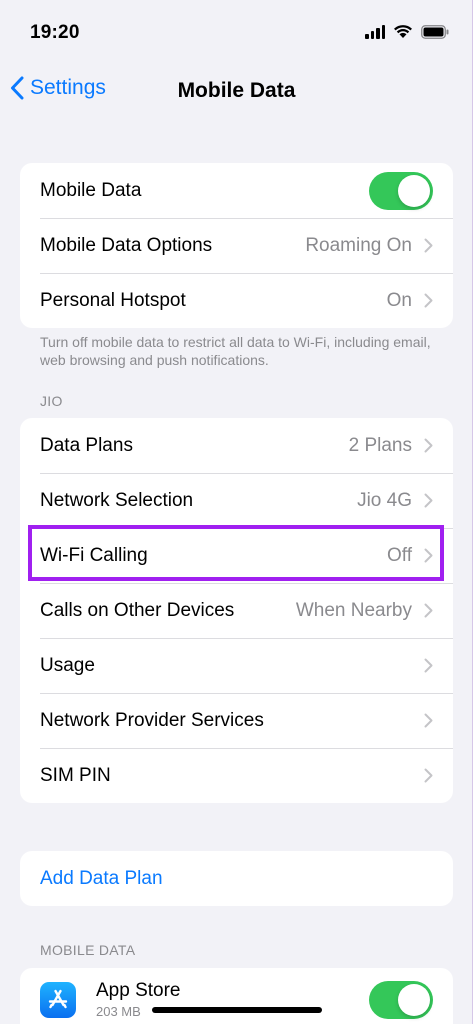  I want to click on row-label: Data Plans, so click(86, 445).